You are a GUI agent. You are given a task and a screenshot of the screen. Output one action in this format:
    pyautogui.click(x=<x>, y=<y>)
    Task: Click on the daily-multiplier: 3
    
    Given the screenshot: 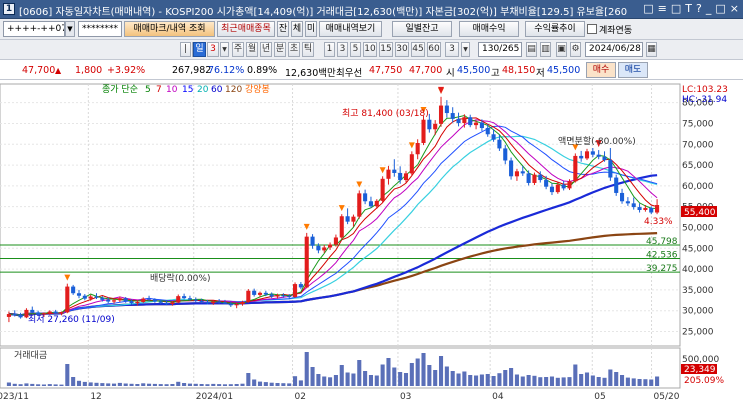 What is the action you would take?
    pyautogui.click(x=213, y=49)
    